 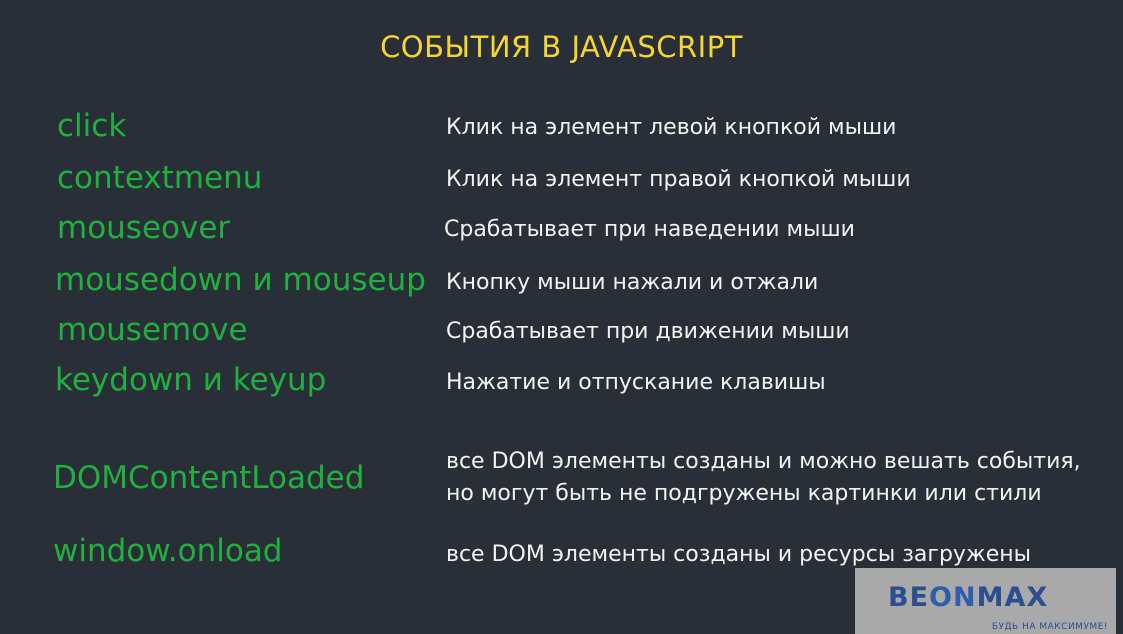 What do you see at coordinates (671, 127) in the screenshot?
I see `event-description-click: Клик на элемент левой кнопкой мыши` at bounding box center [671, 127].